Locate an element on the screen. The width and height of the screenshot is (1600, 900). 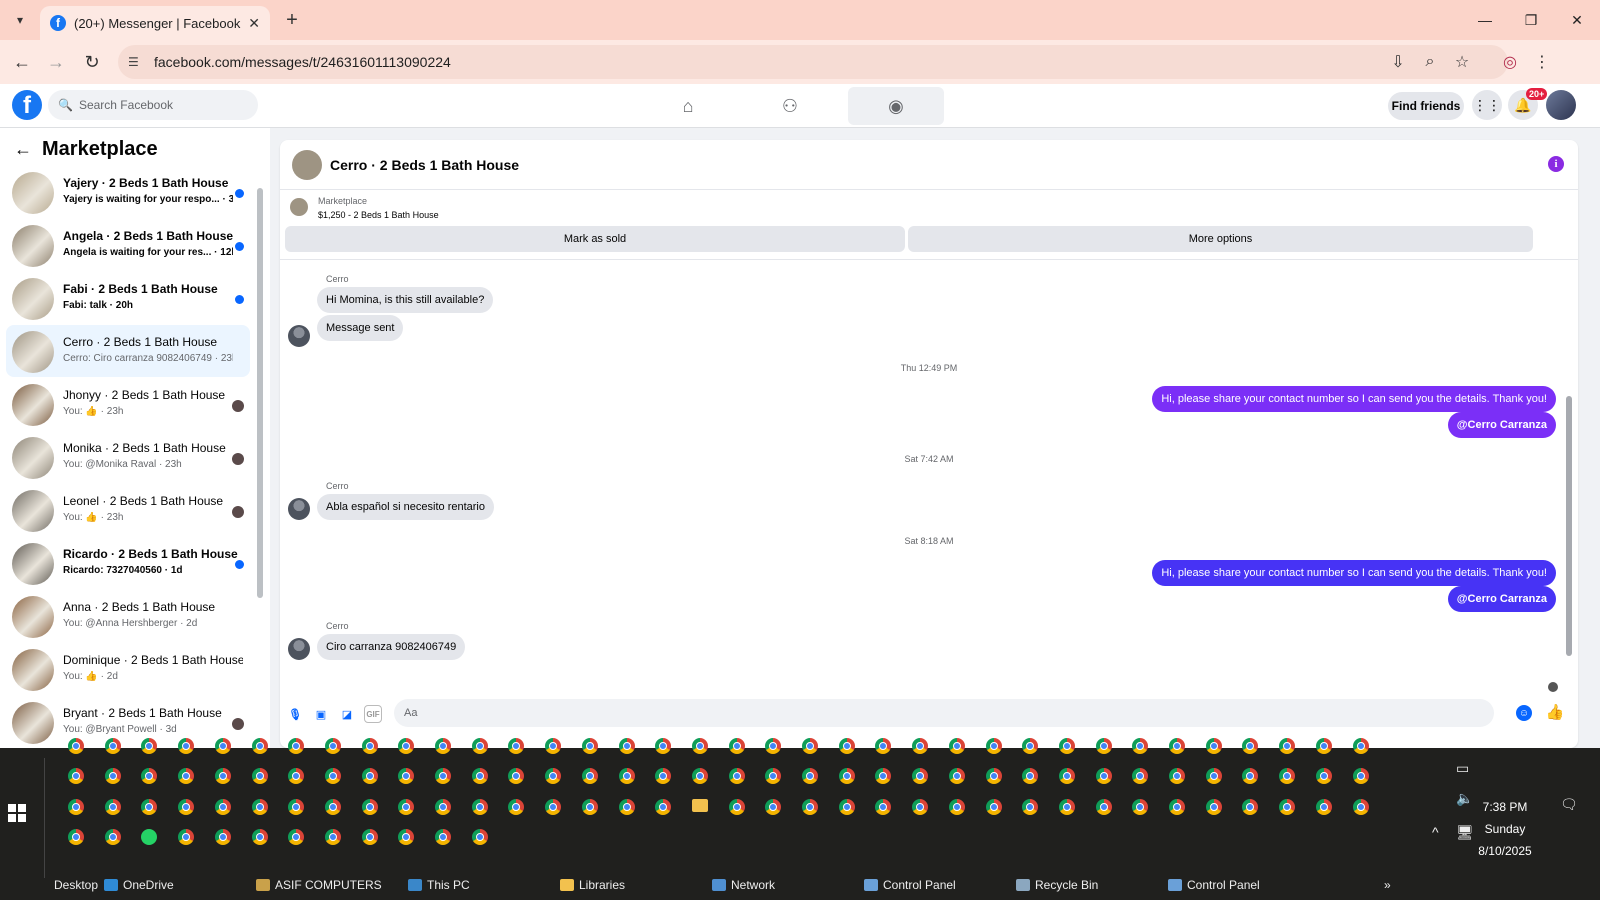
apps-grid-icon: ⋮⋮ is located at coordinates (1487, 105).